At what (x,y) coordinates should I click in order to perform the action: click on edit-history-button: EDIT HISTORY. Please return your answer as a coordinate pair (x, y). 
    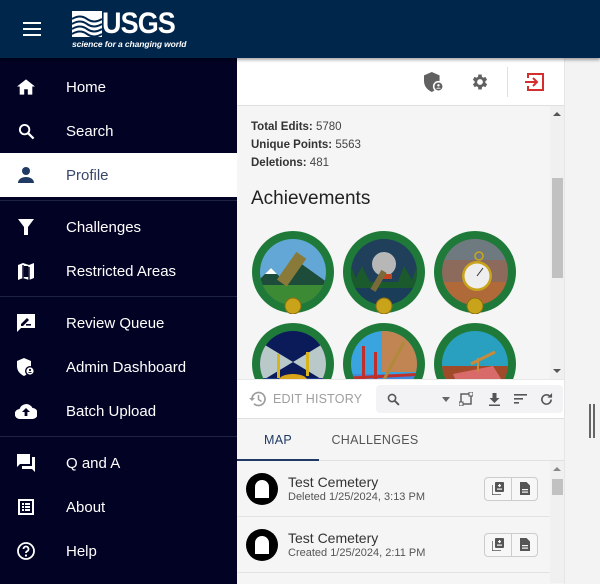
    Looking at the image, I should click on (305, 399).